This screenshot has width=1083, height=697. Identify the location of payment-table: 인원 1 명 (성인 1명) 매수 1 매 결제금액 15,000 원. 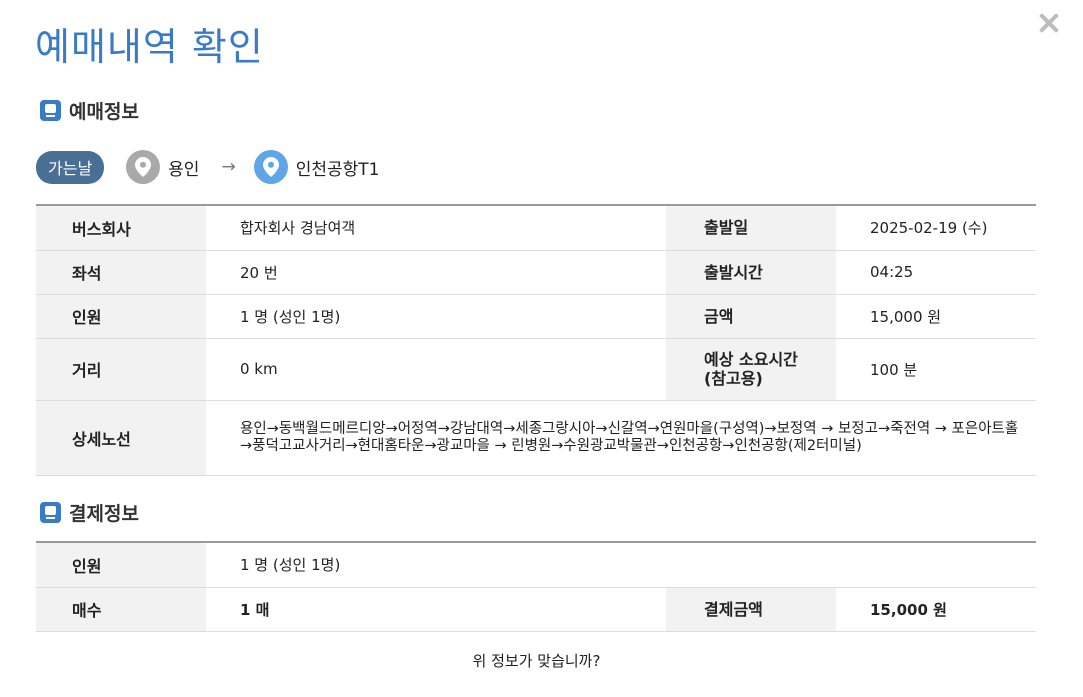
(536, 586).